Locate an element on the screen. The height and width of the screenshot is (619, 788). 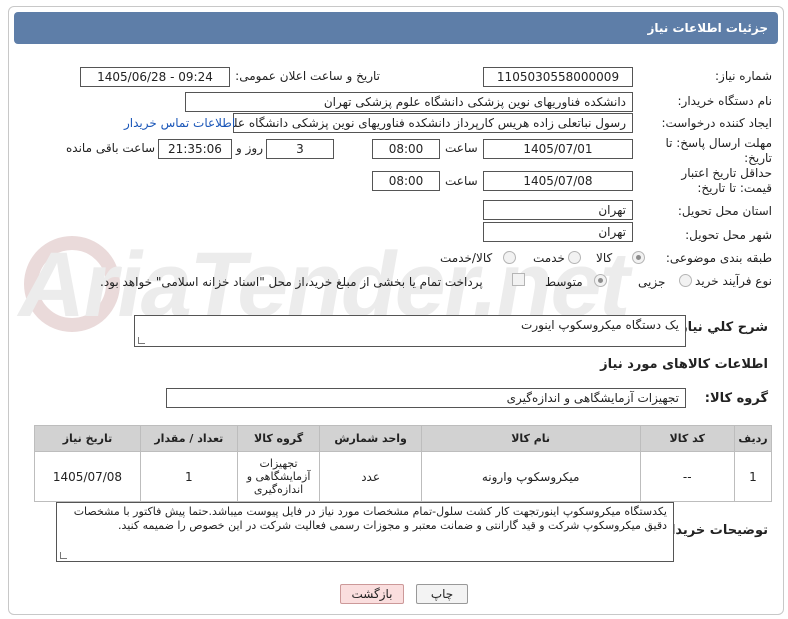
process-minor-label: جزیی is located at coordinates (652, 282).